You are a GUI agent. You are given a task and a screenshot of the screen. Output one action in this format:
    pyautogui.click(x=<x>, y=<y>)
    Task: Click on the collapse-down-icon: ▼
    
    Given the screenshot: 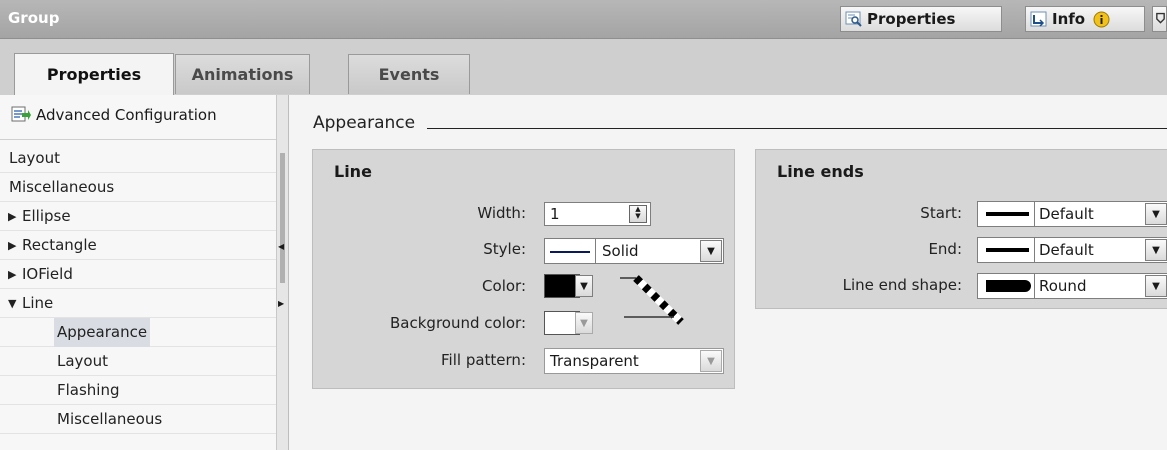 What is the action you would take?
    pyautogui.click(x=12, y=303)
    